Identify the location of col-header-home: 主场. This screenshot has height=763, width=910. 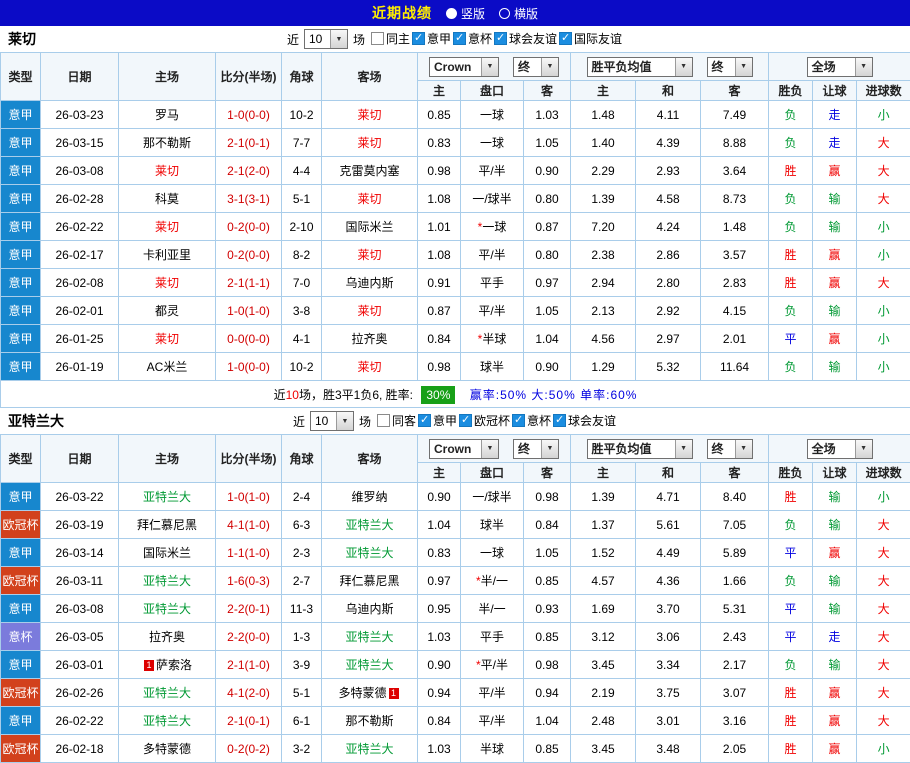
(167, 459).